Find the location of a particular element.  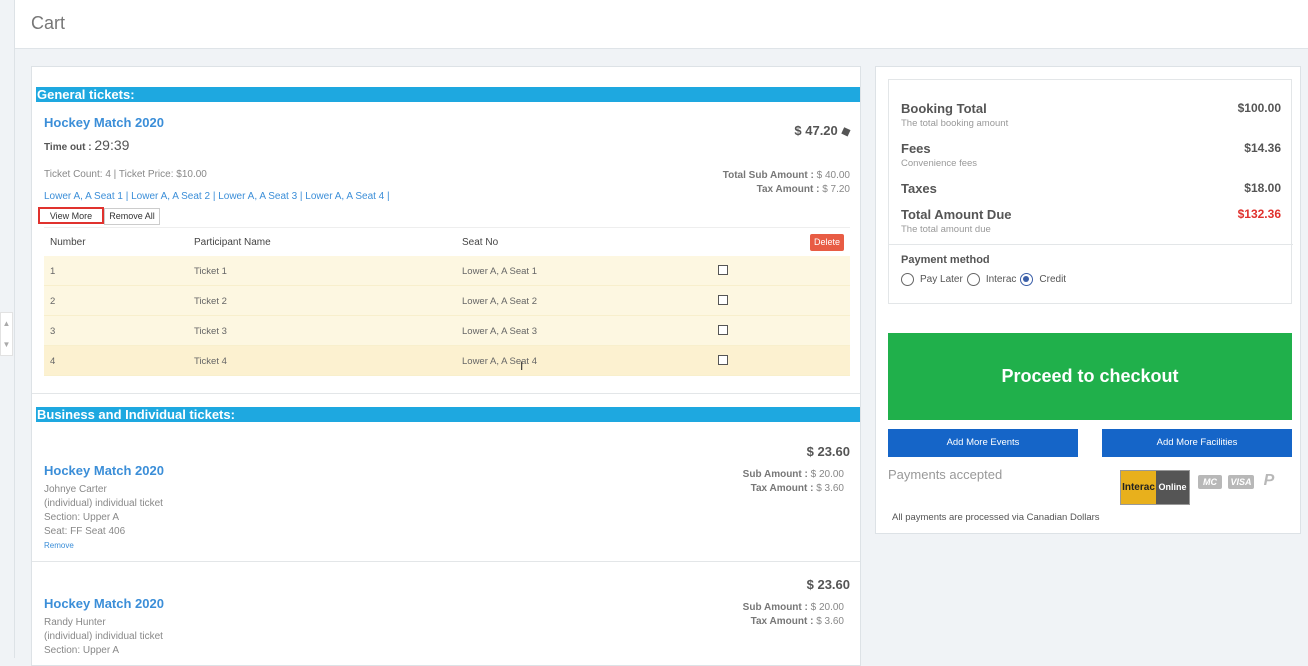

paypal-icon: P is located at coordinates (1269, 480).